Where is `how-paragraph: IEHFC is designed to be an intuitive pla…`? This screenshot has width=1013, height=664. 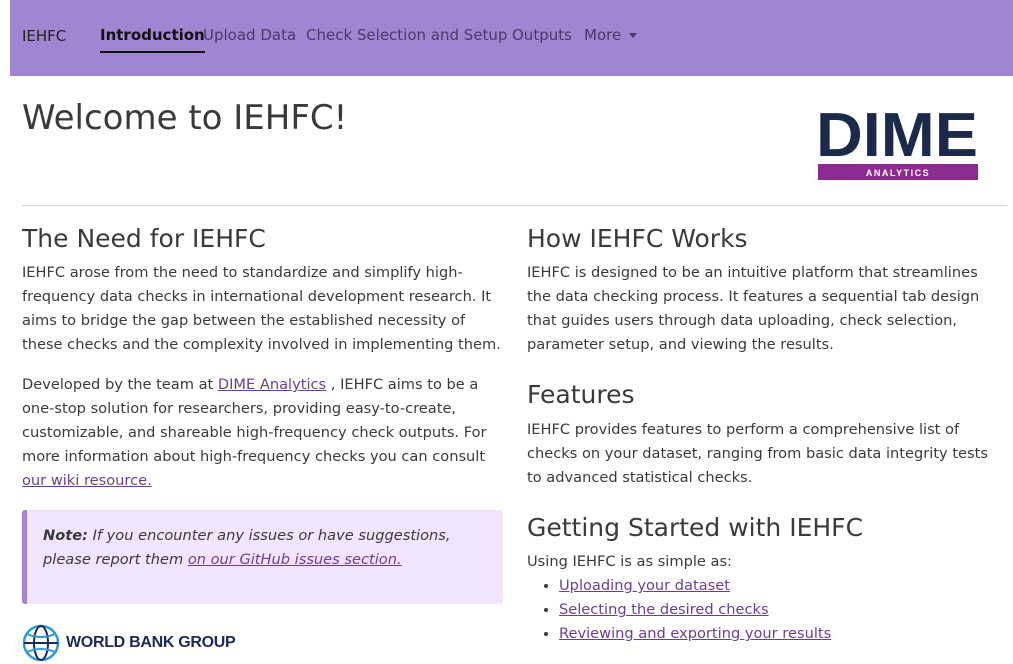
how-paragraph: IEHFC is designed to be an intuitive pla… is located at coordinates (753, 308).